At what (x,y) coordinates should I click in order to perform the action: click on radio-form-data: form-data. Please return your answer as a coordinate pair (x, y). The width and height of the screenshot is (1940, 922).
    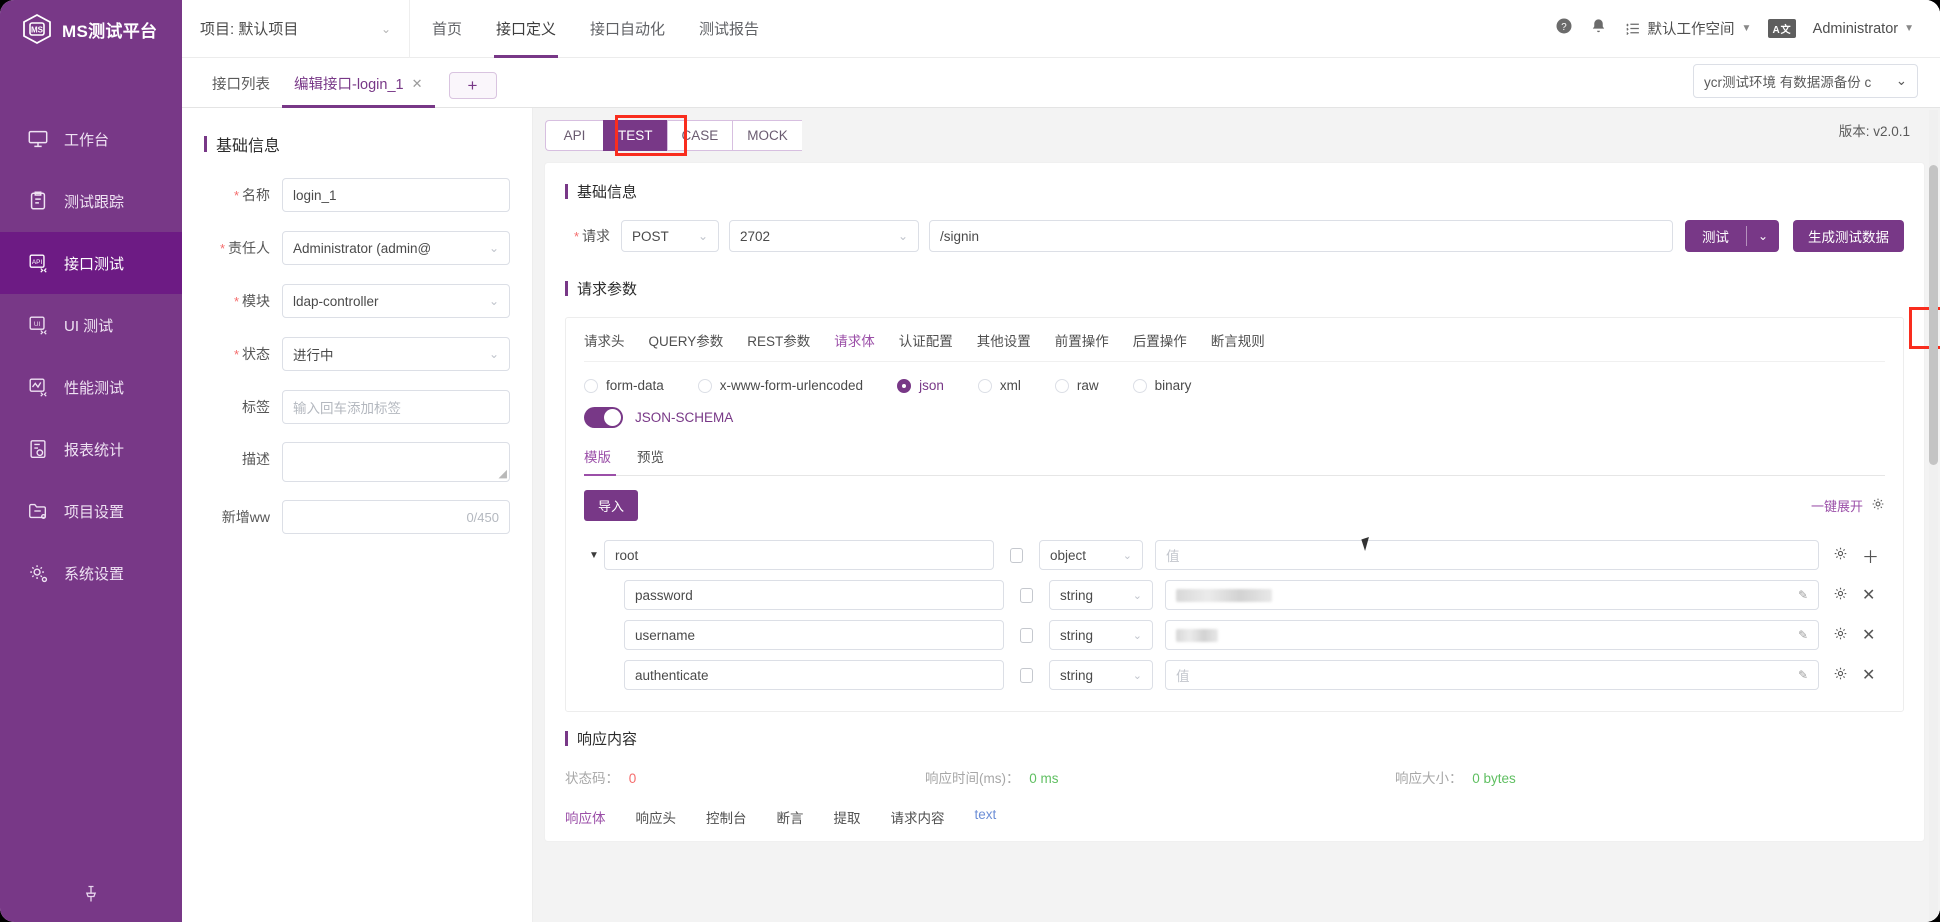
    Looking at the image, I should click on (624, 385).